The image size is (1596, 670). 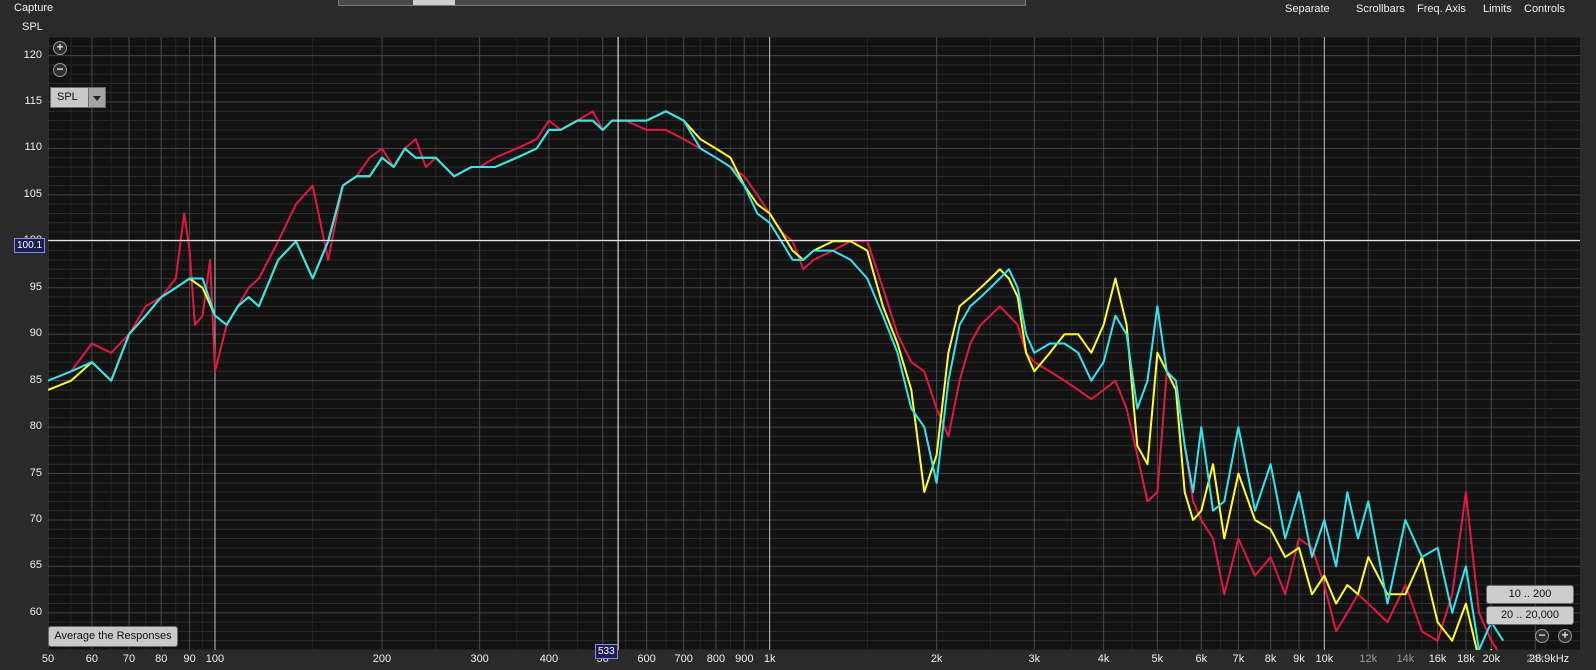 I want to click on menu-separate: Separate, so click(x=1307, y=9).